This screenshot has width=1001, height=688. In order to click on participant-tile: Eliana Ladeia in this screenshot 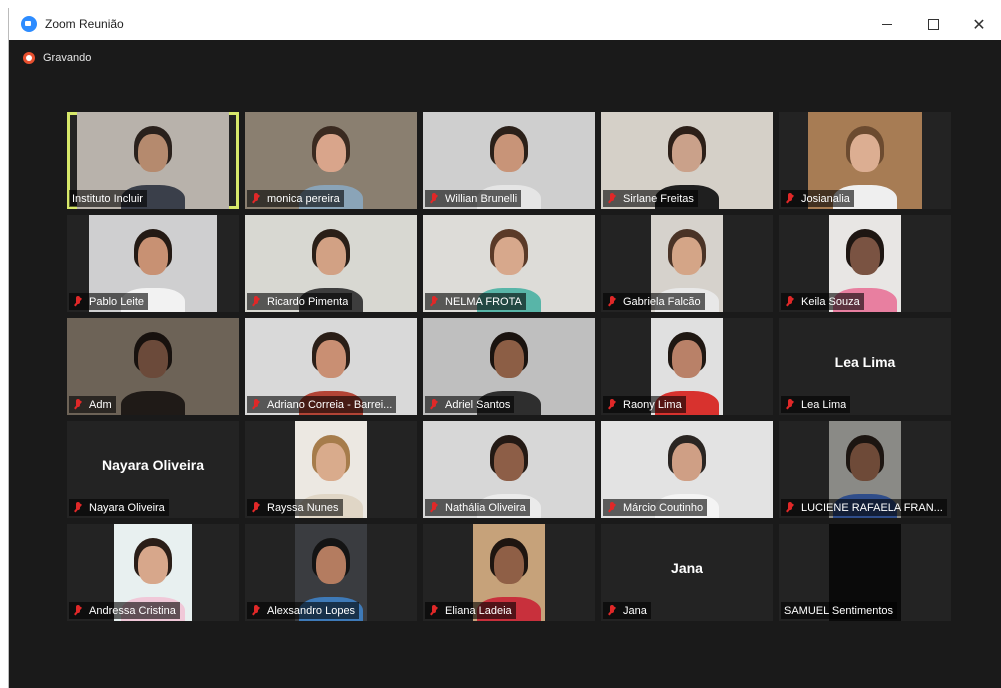, I will do `click(509, 572)`.